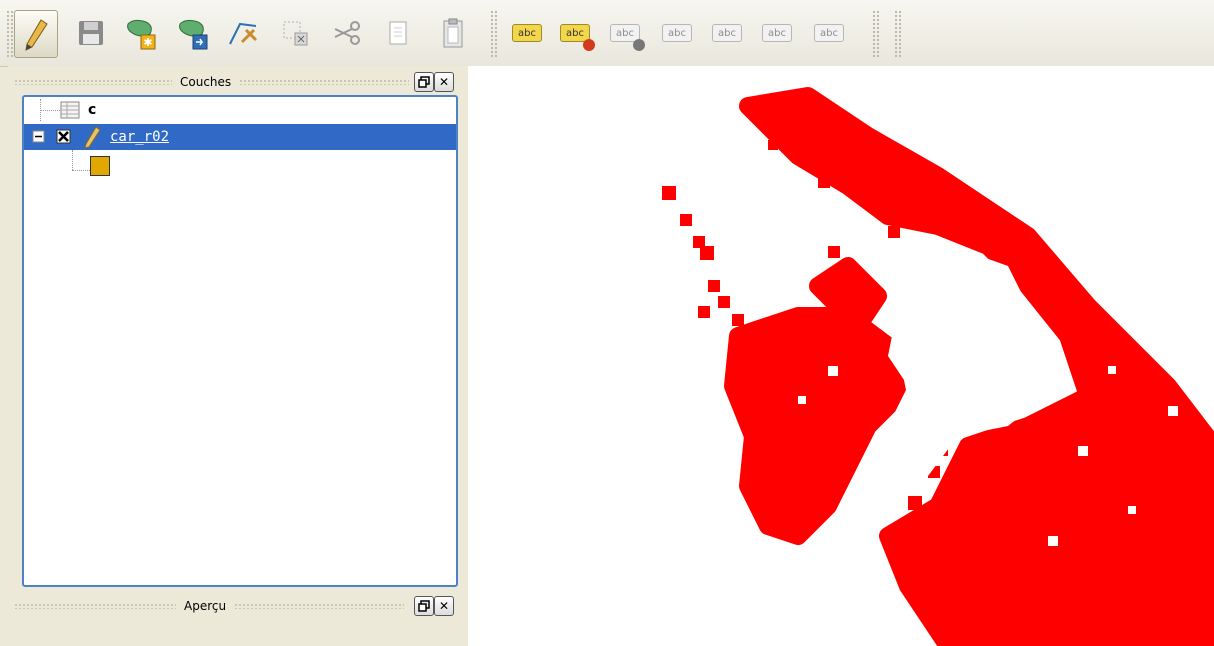 Image resolution: width=1214 pixels, height=646 pixels. I want to click on cut-features-button, so click(347, 33).